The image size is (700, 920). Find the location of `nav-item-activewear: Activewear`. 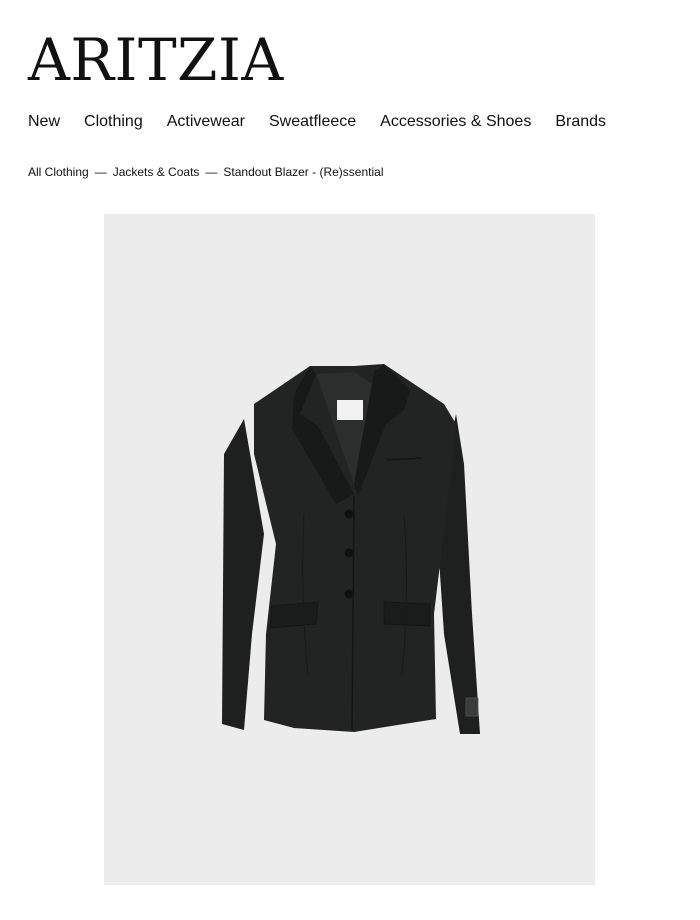

nav-item-activewear: Activewear is located at coordinates (206, 122).